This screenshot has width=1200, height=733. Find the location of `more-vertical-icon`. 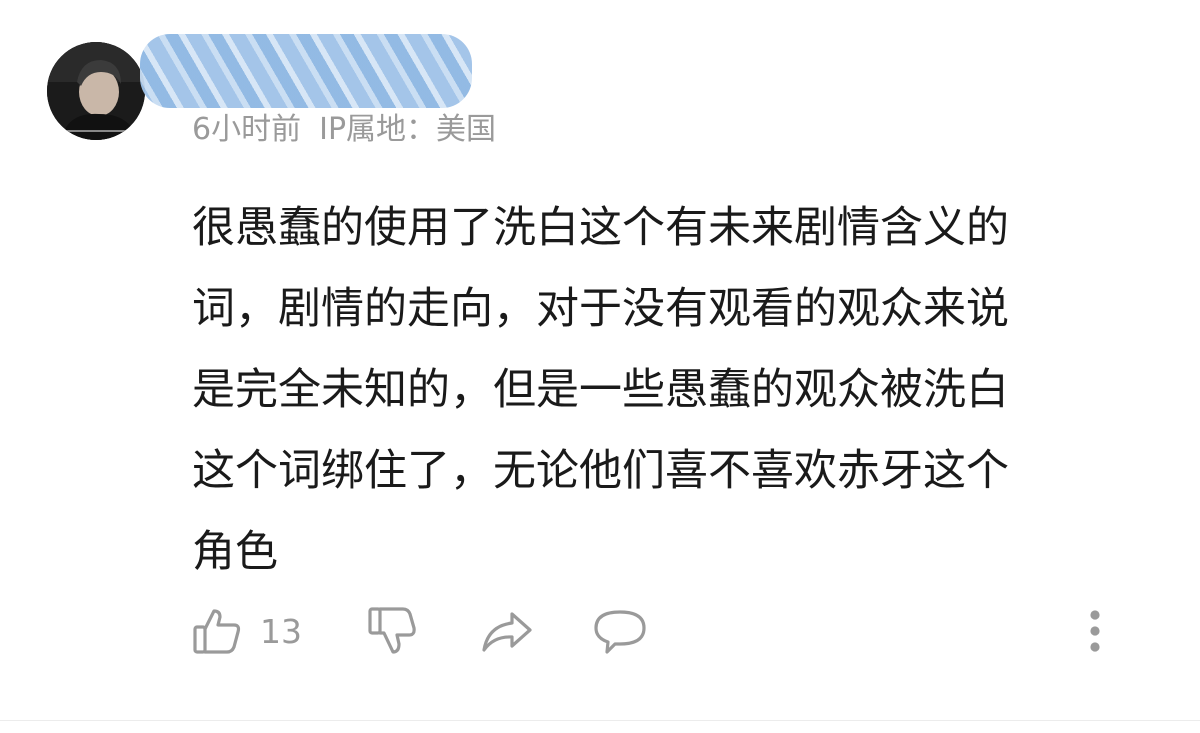

more-vertical-icon is located at coordinates (1095, 631).